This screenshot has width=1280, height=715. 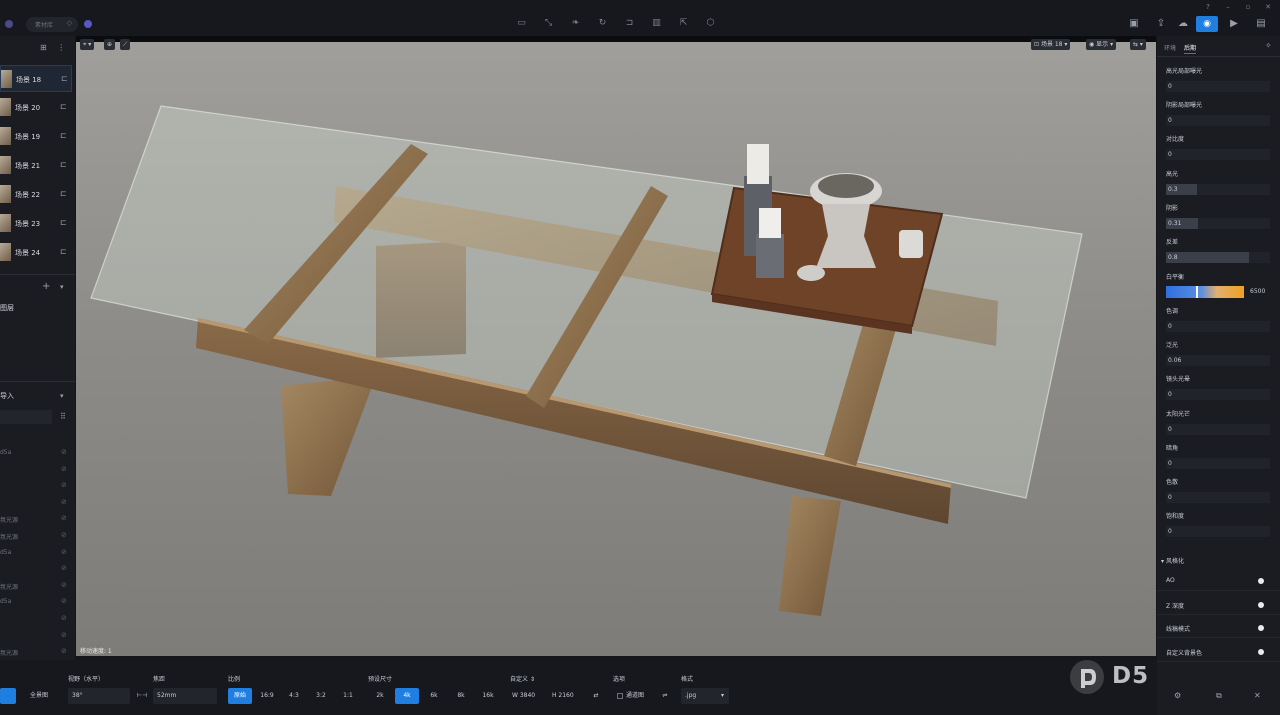 I want to click on stylize-header: ▾ 风格化, so click(x=1172, y=560).